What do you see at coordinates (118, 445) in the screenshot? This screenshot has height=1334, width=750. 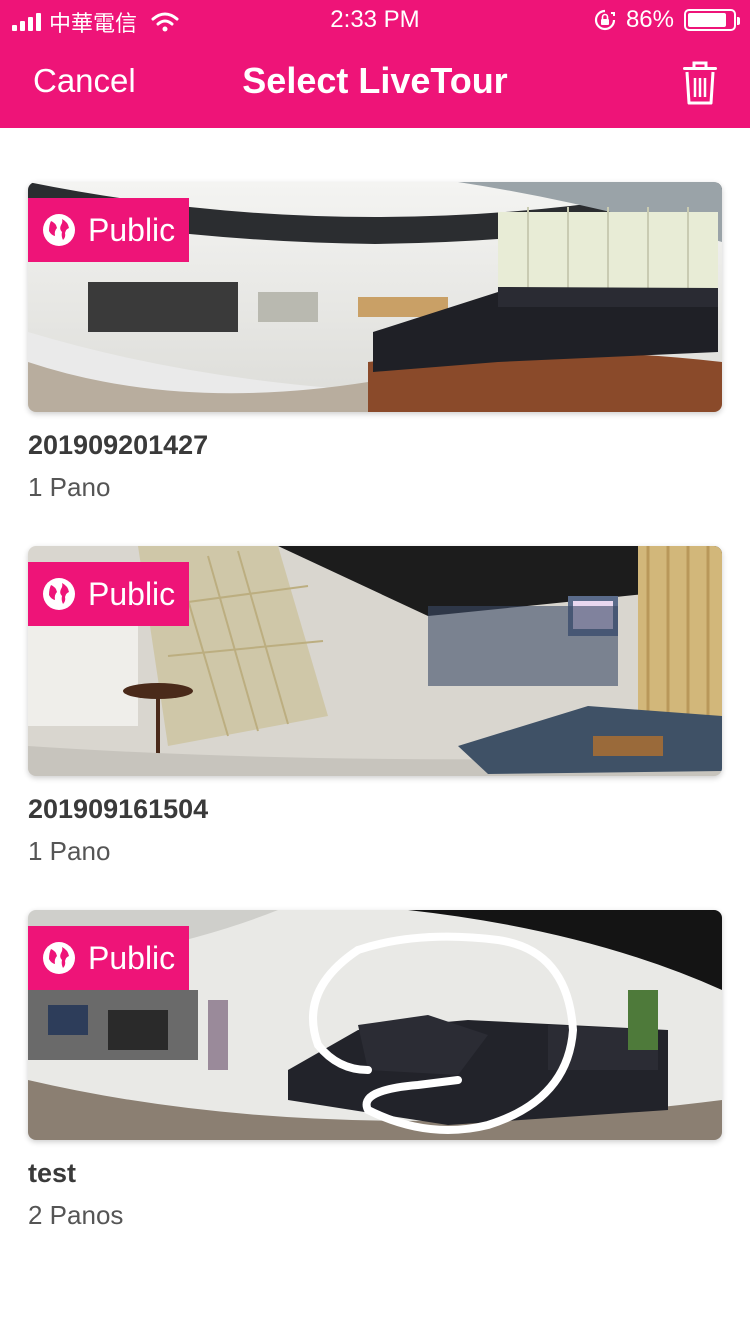 I see `tour-title: 201909201427` at bounding box center [118, 445].